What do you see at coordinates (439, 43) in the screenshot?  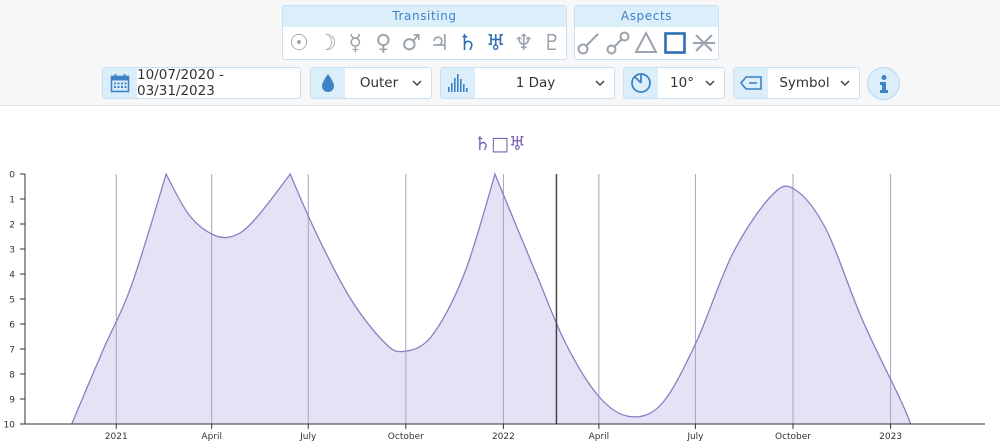 I see `jupiter-icon: ♃` at bounding box center [439, 43].